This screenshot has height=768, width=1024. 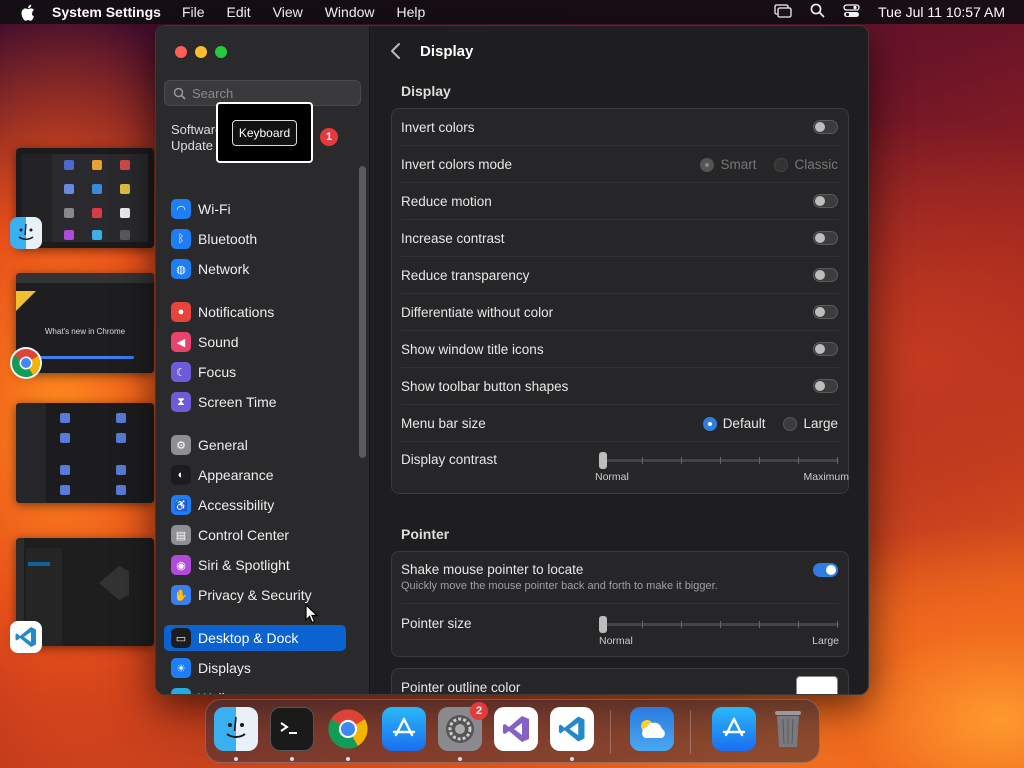 What do you see at coordinates (236, 729) in the screenshot?
I see `dock-finder-icon` at bounding box center [236, 729].